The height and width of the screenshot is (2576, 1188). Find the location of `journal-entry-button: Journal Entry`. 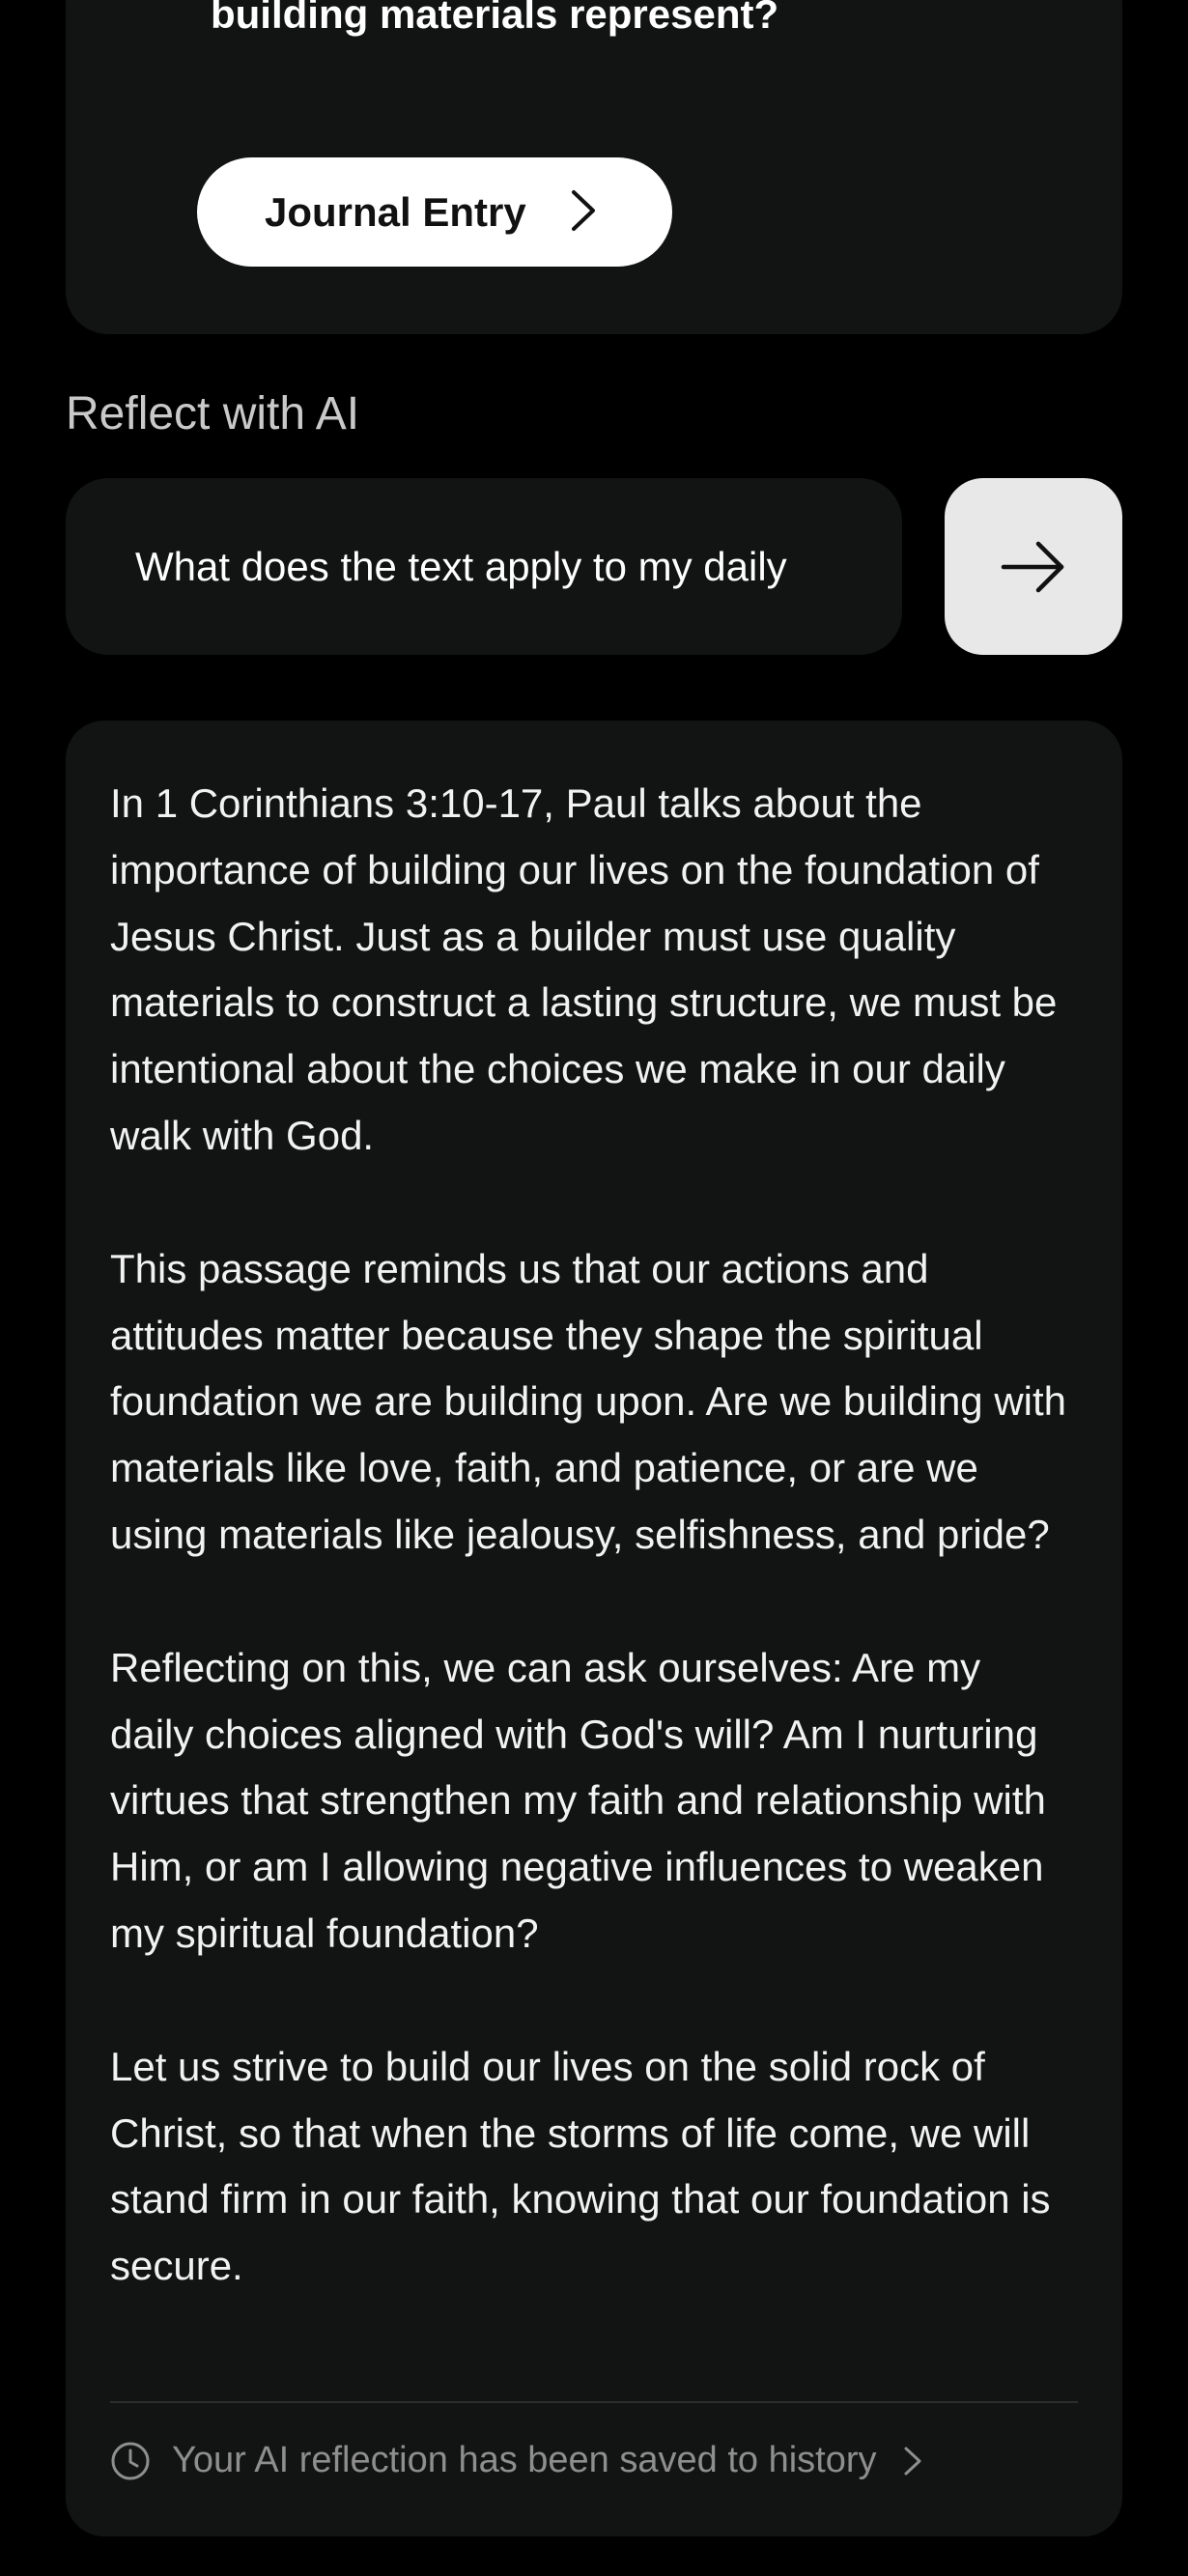

journal-entry-button: Journal Entry is located at coordinates (434, 212).